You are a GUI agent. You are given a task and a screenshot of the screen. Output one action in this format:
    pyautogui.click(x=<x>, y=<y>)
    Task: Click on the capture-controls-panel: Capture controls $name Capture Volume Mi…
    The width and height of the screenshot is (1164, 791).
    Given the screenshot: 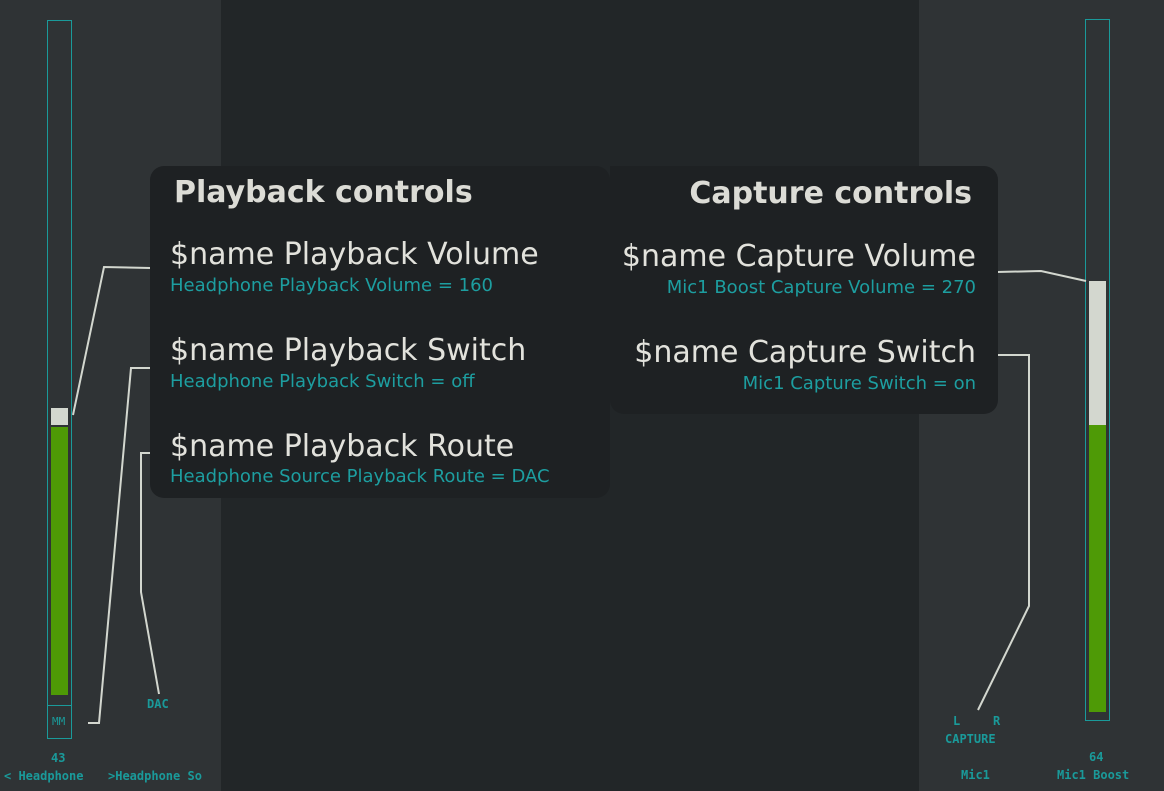 What is the action you would take?
    pyautogui.click(x=804, y=290)
    